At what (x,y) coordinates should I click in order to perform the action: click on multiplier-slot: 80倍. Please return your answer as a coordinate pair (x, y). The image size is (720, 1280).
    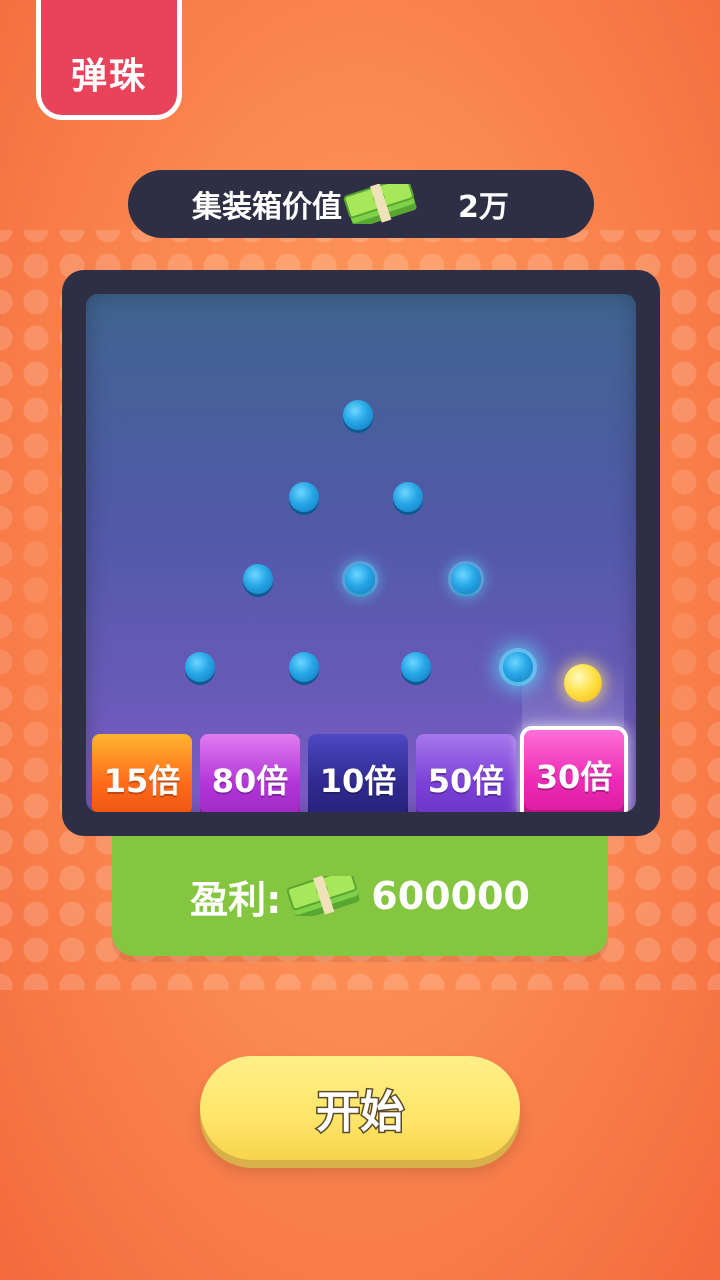
    Looking at the image, I should click on (250, 773).